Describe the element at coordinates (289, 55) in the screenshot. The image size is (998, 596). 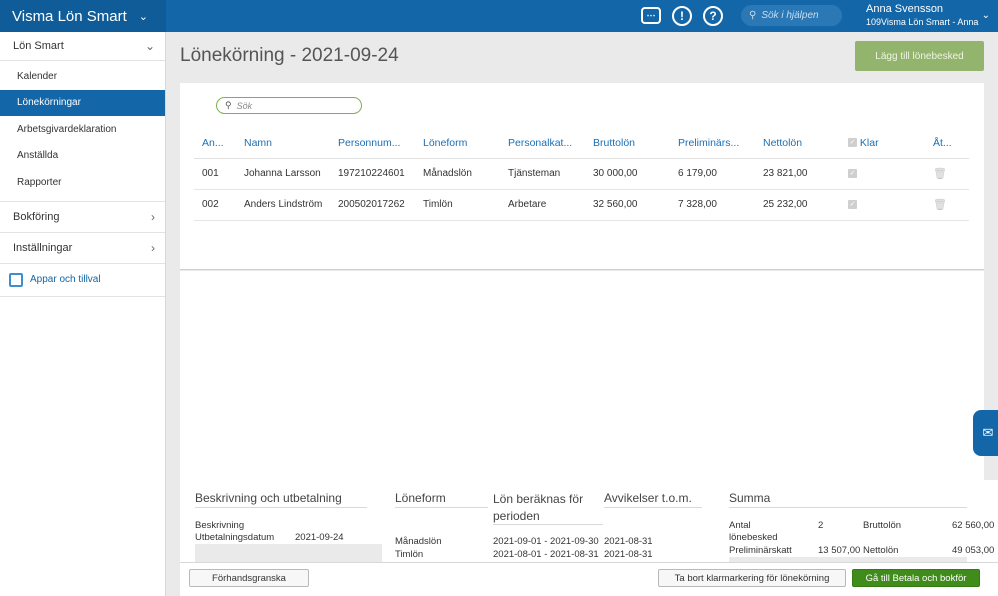
I see `page-title: Lönekörning - 2021-09-24` at that location.